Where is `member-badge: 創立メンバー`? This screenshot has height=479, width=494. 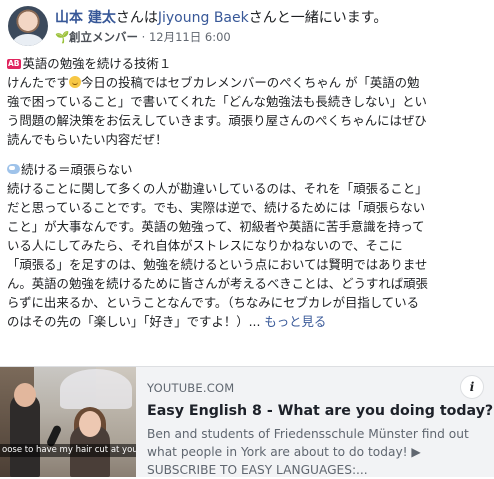 member-badge: 創立メンバー is located at coordinates (103, 37).